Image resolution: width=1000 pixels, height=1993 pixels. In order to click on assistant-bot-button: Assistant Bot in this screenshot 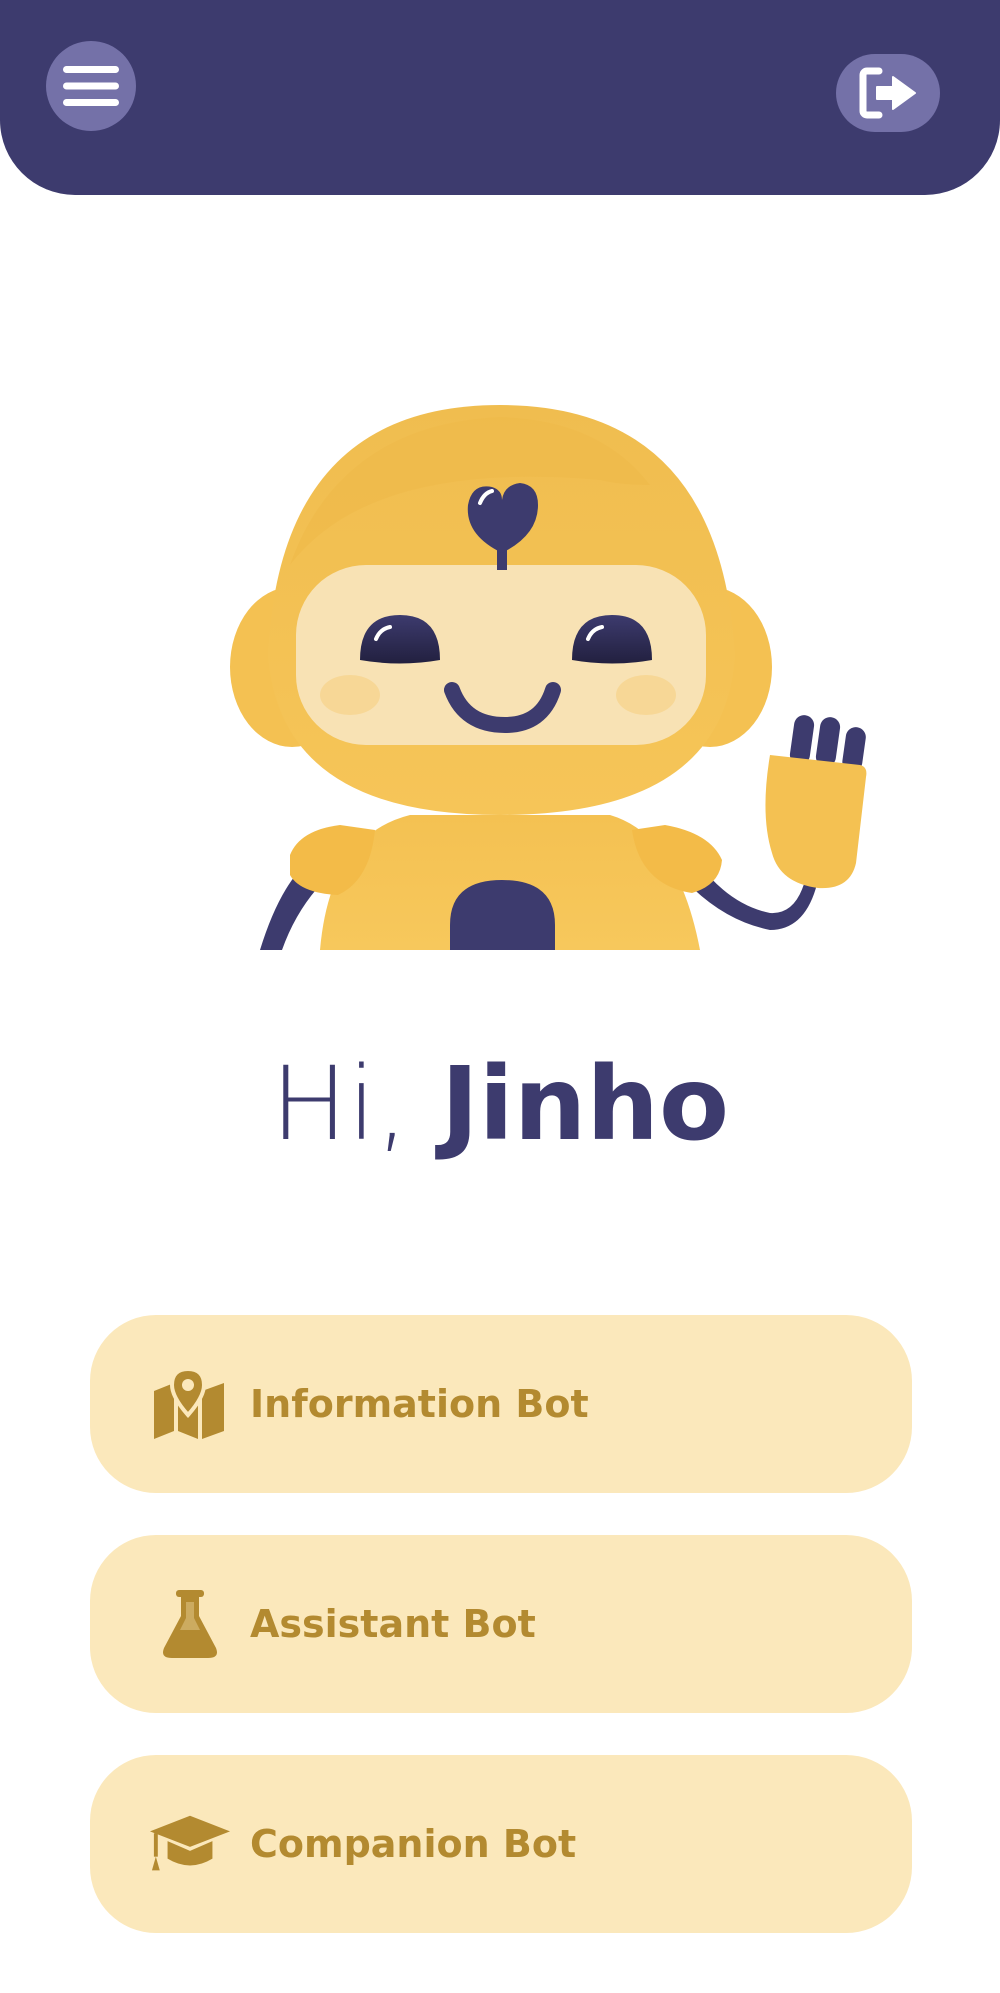, I will do `click(501, 1624)`.